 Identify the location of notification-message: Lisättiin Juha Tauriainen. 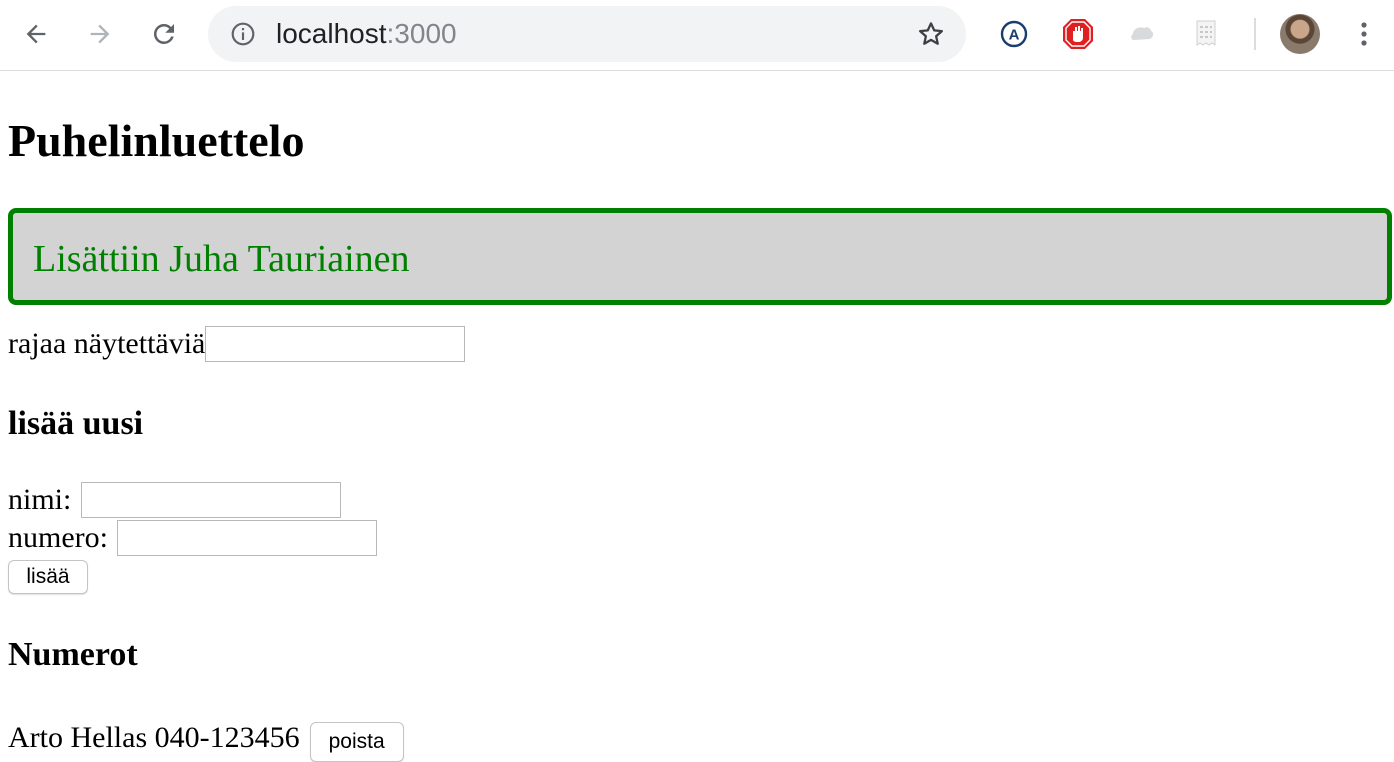
(700, 256).